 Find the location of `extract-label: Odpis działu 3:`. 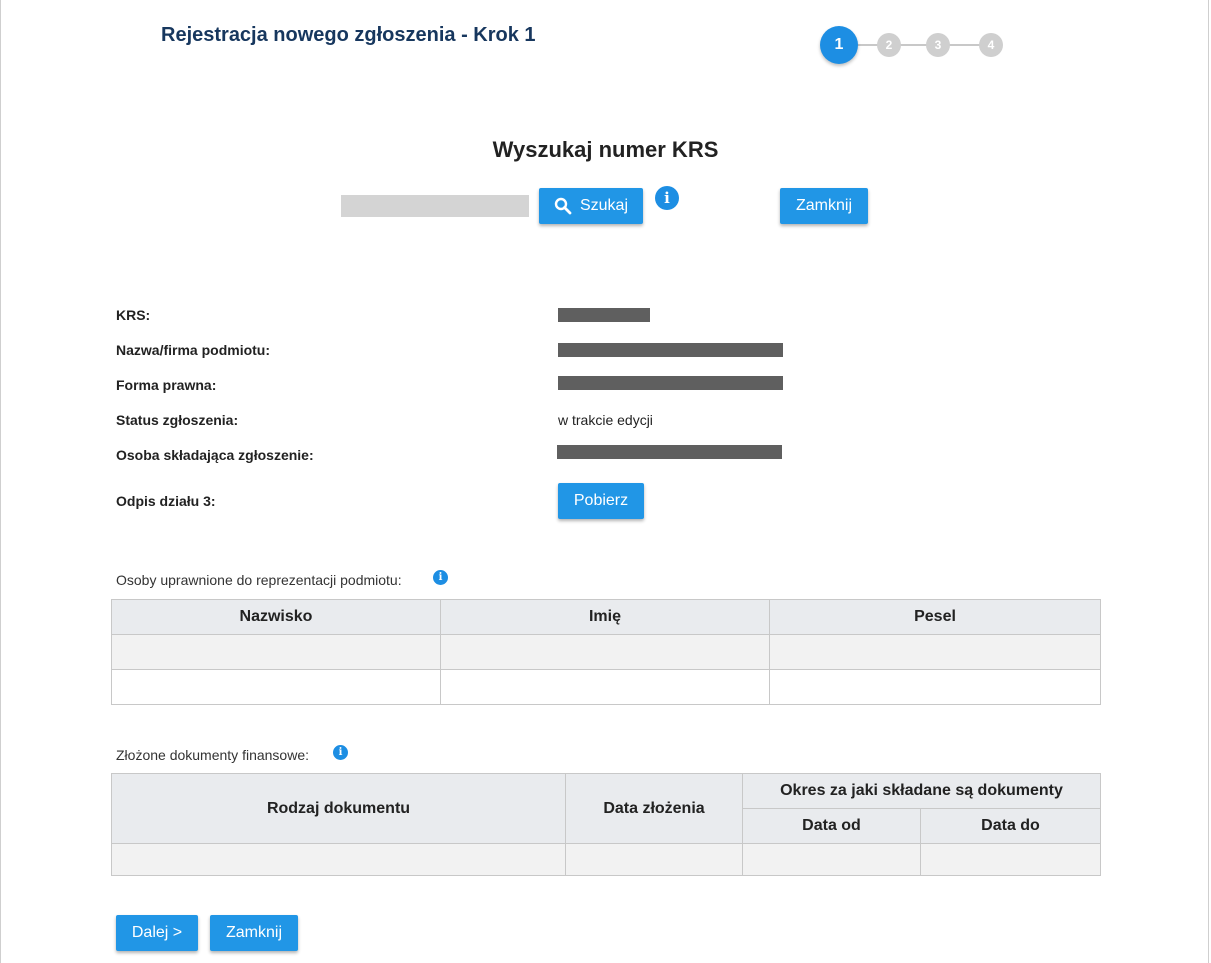

extract-label: Odpis działu 3: is located at coordinates (166, 501).